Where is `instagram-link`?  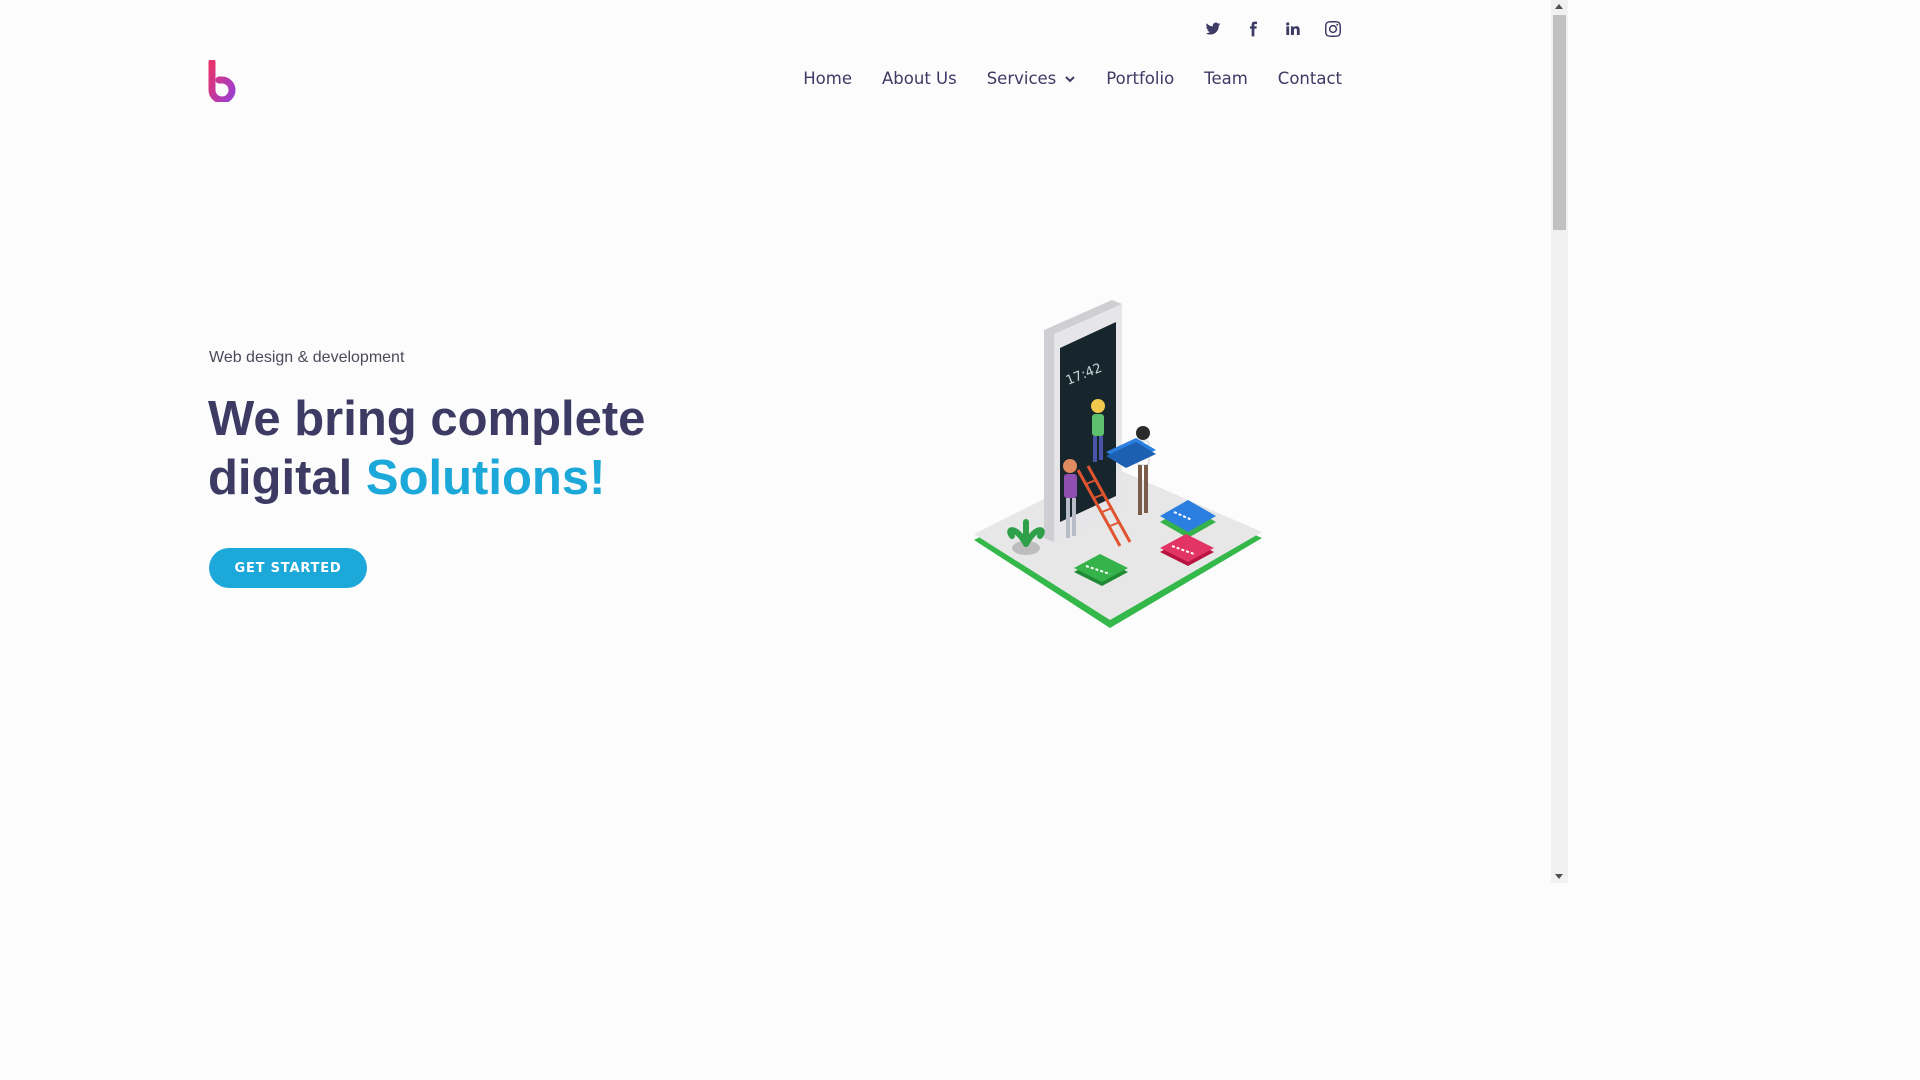 instagram-link is located at coordinates (1333, 29).